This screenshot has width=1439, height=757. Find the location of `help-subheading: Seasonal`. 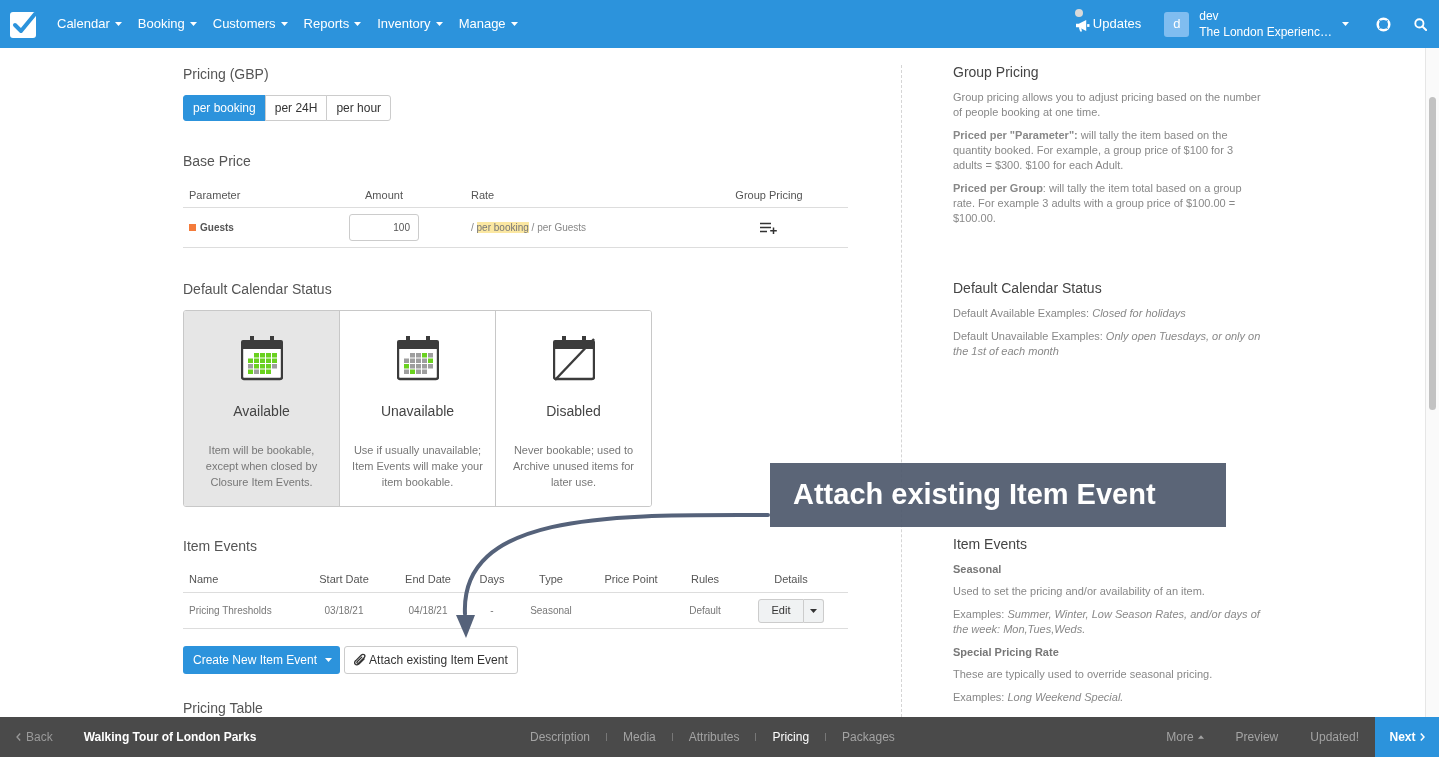

help-subheading: Seasonal is located at coordinates (978, 569).